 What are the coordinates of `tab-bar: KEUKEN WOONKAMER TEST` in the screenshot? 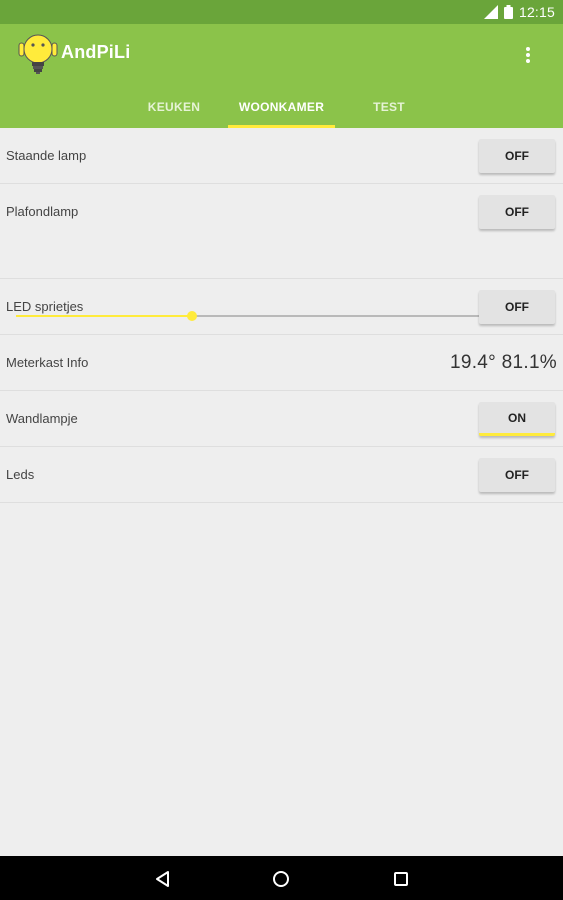 It's located at (281, 107).